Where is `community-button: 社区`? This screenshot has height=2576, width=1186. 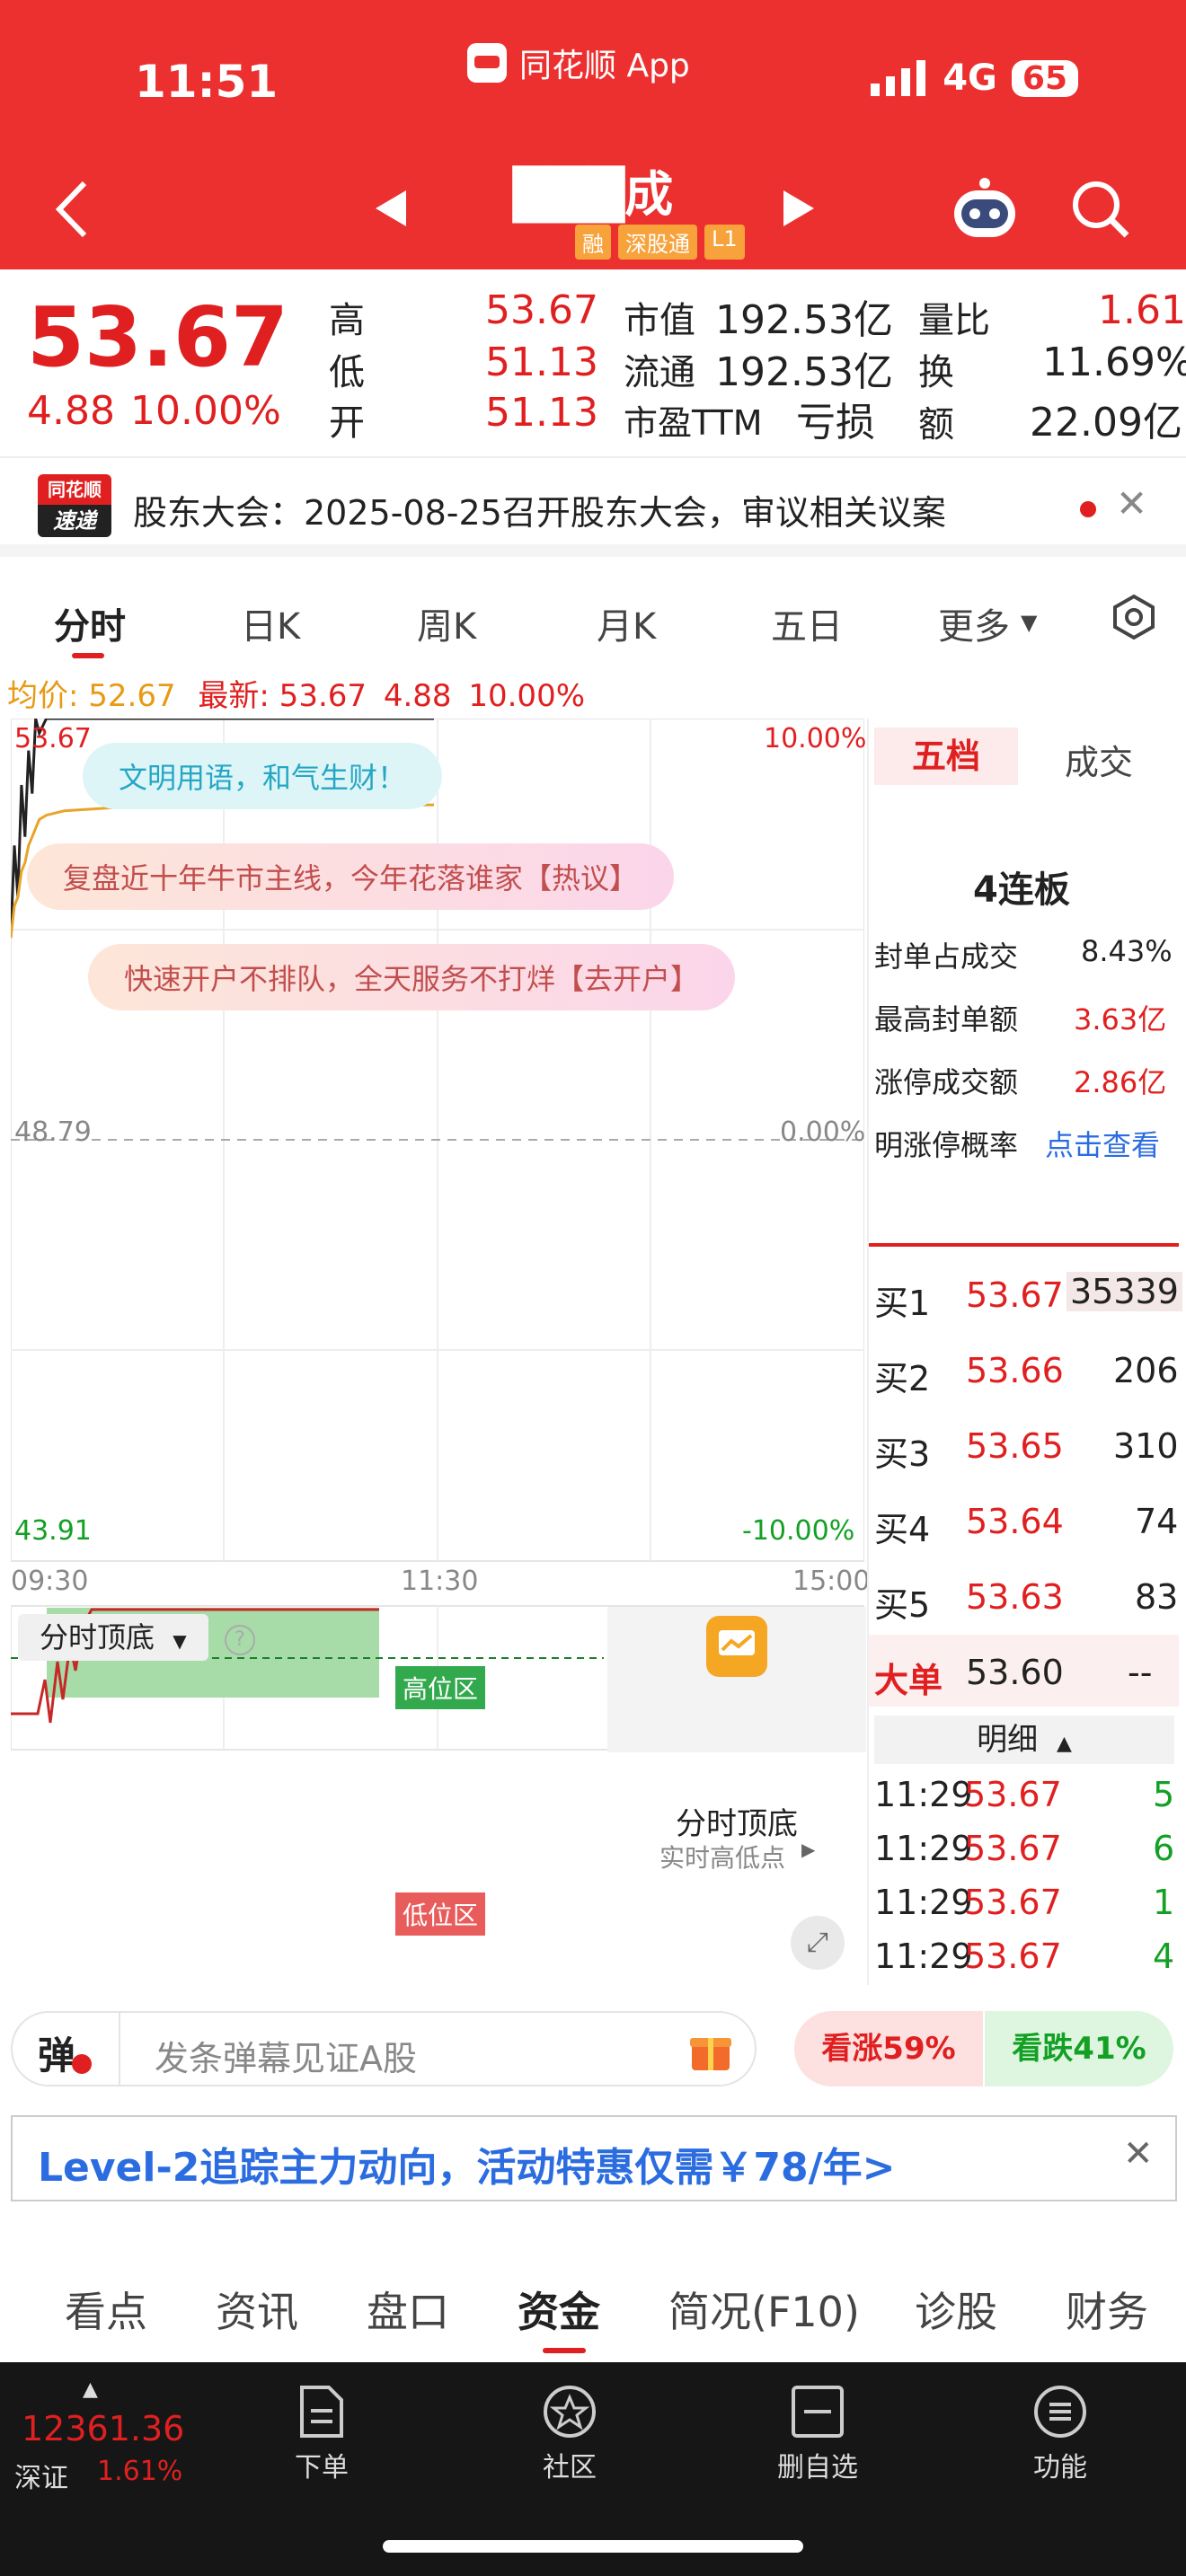
community-button: 社区 is located at coordinates (570, 2434).